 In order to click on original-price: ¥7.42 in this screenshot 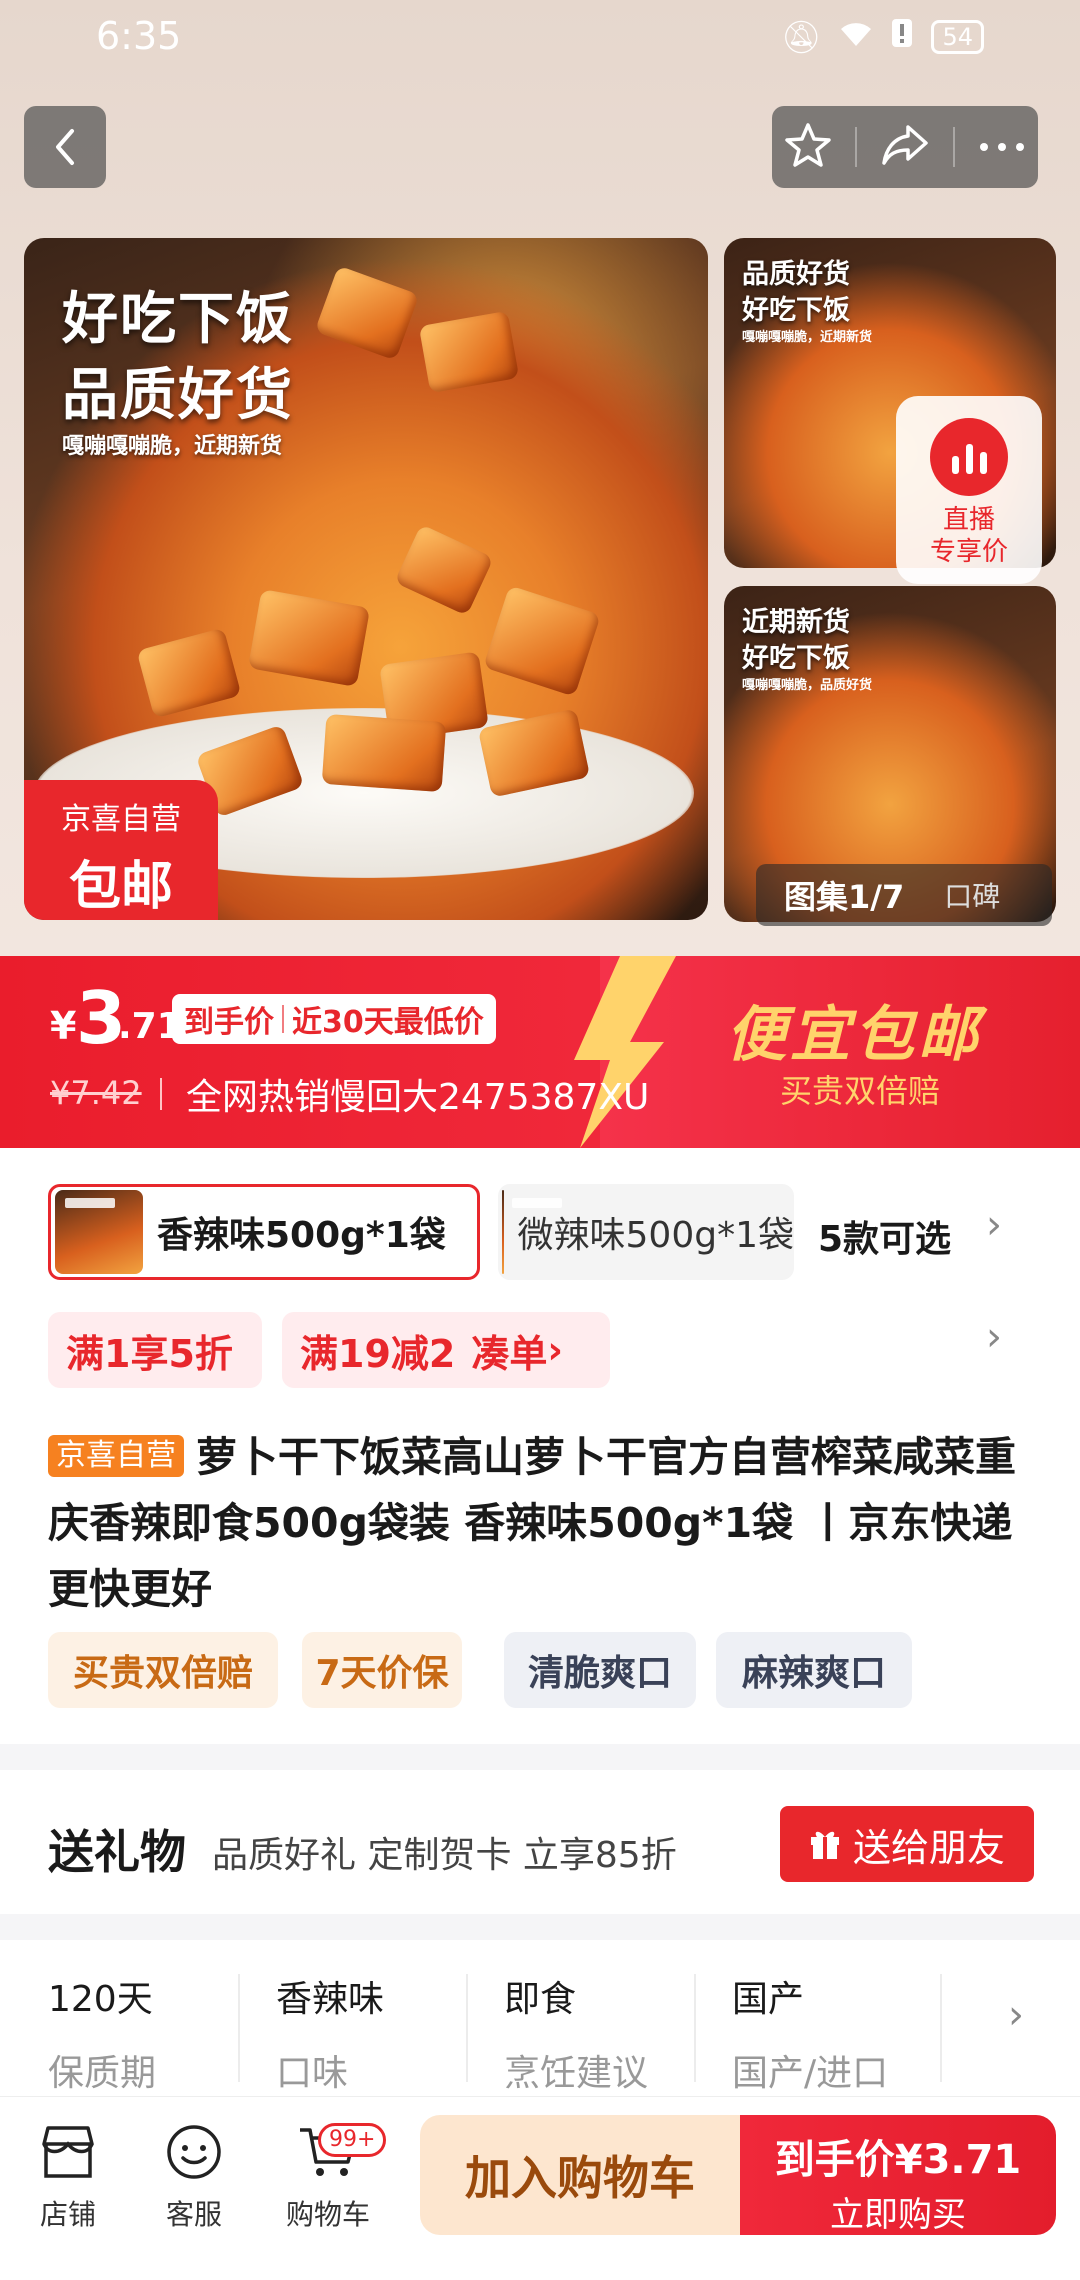, I will do `click(96, 1093)`.